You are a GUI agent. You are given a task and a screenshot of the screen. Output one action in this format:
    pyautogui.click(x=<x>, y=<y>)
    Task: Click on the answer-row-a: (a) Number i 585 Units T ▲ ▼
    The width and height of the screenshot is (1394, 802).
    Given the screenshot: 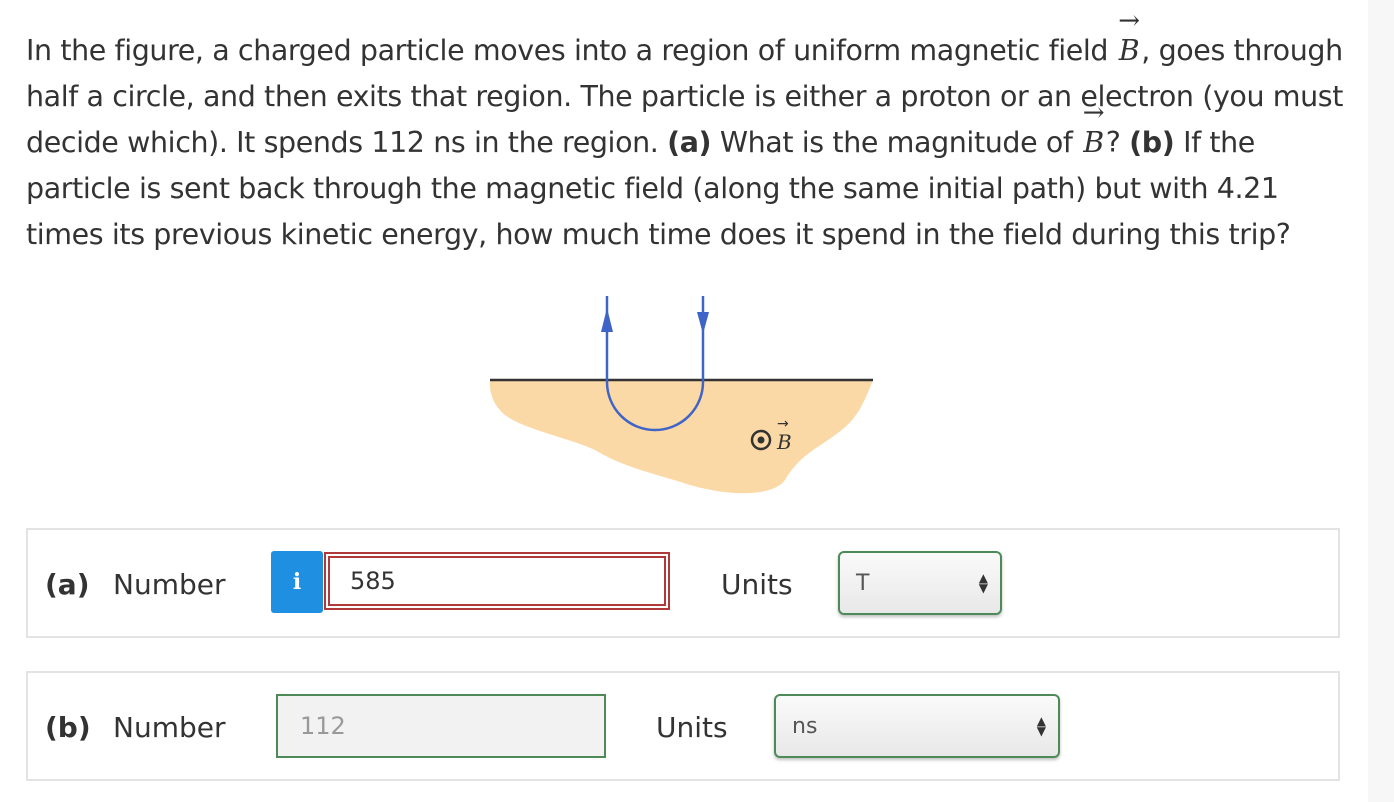 What is the action you would take?
    pyautogui.click(x=683, y=583)
    